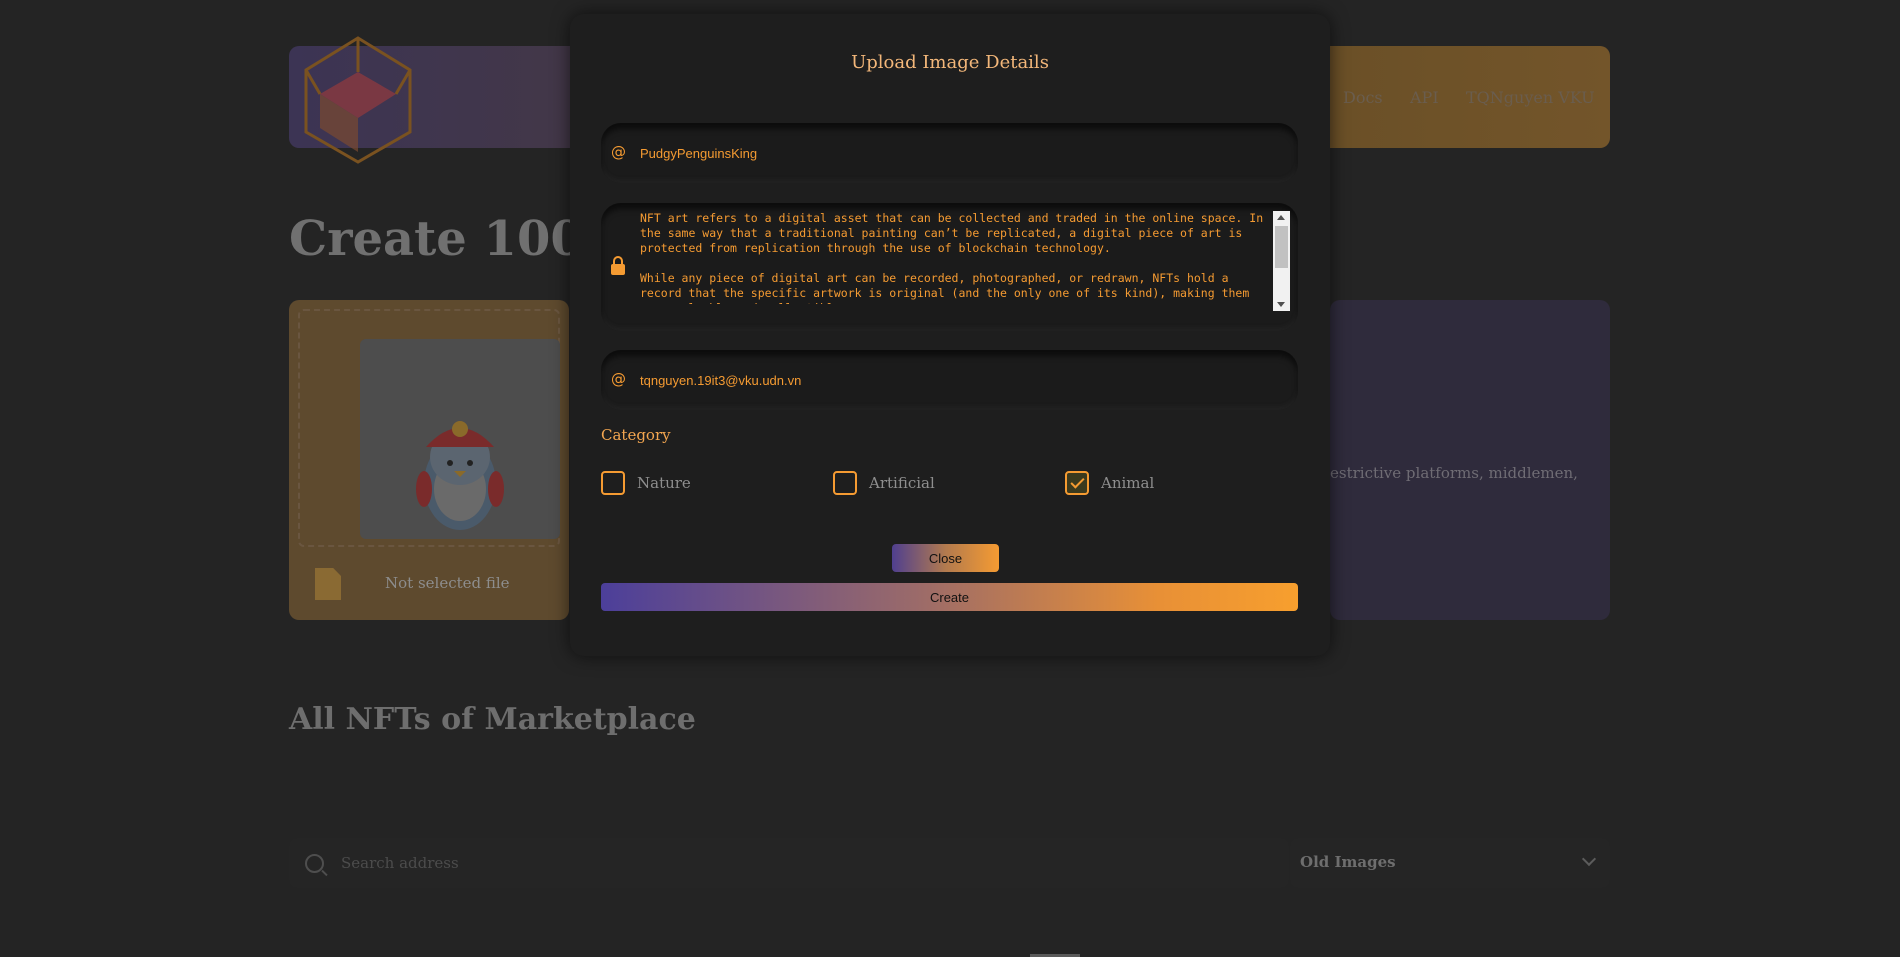 This screenshot has width=1900, height=957. I want to click on search-input, so click(641, 863).